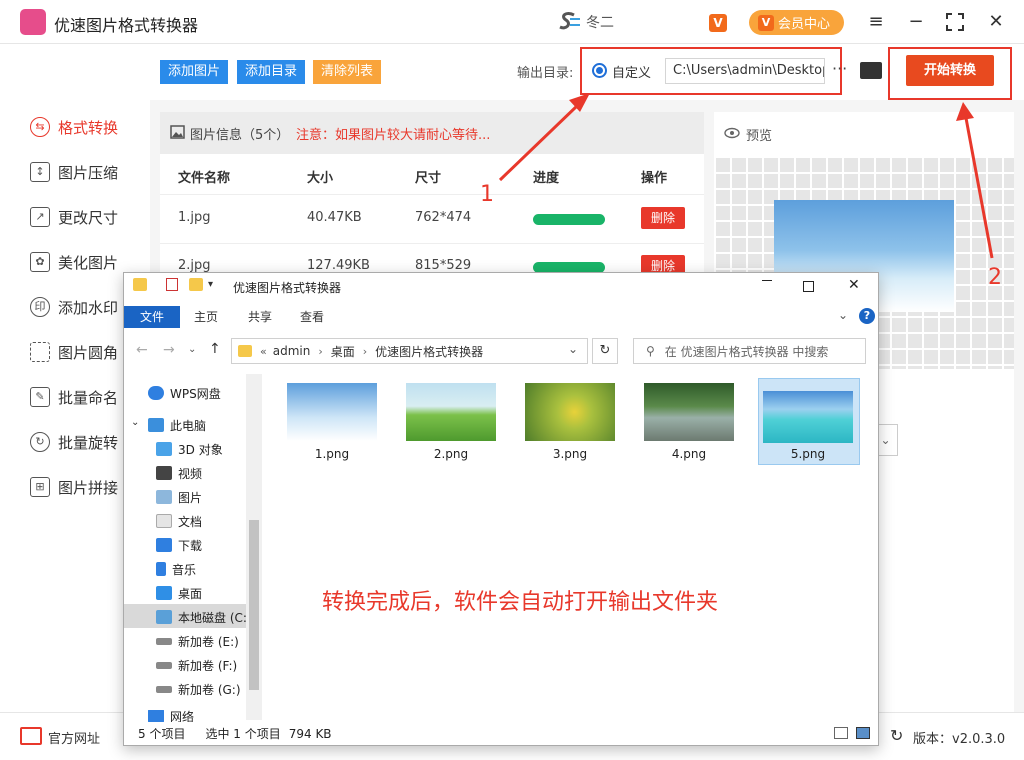  What do you see at coordinates (631, 71) in the screenshot?
I see `custom-radio-label: 自定义` at bounding box center [631, 71].